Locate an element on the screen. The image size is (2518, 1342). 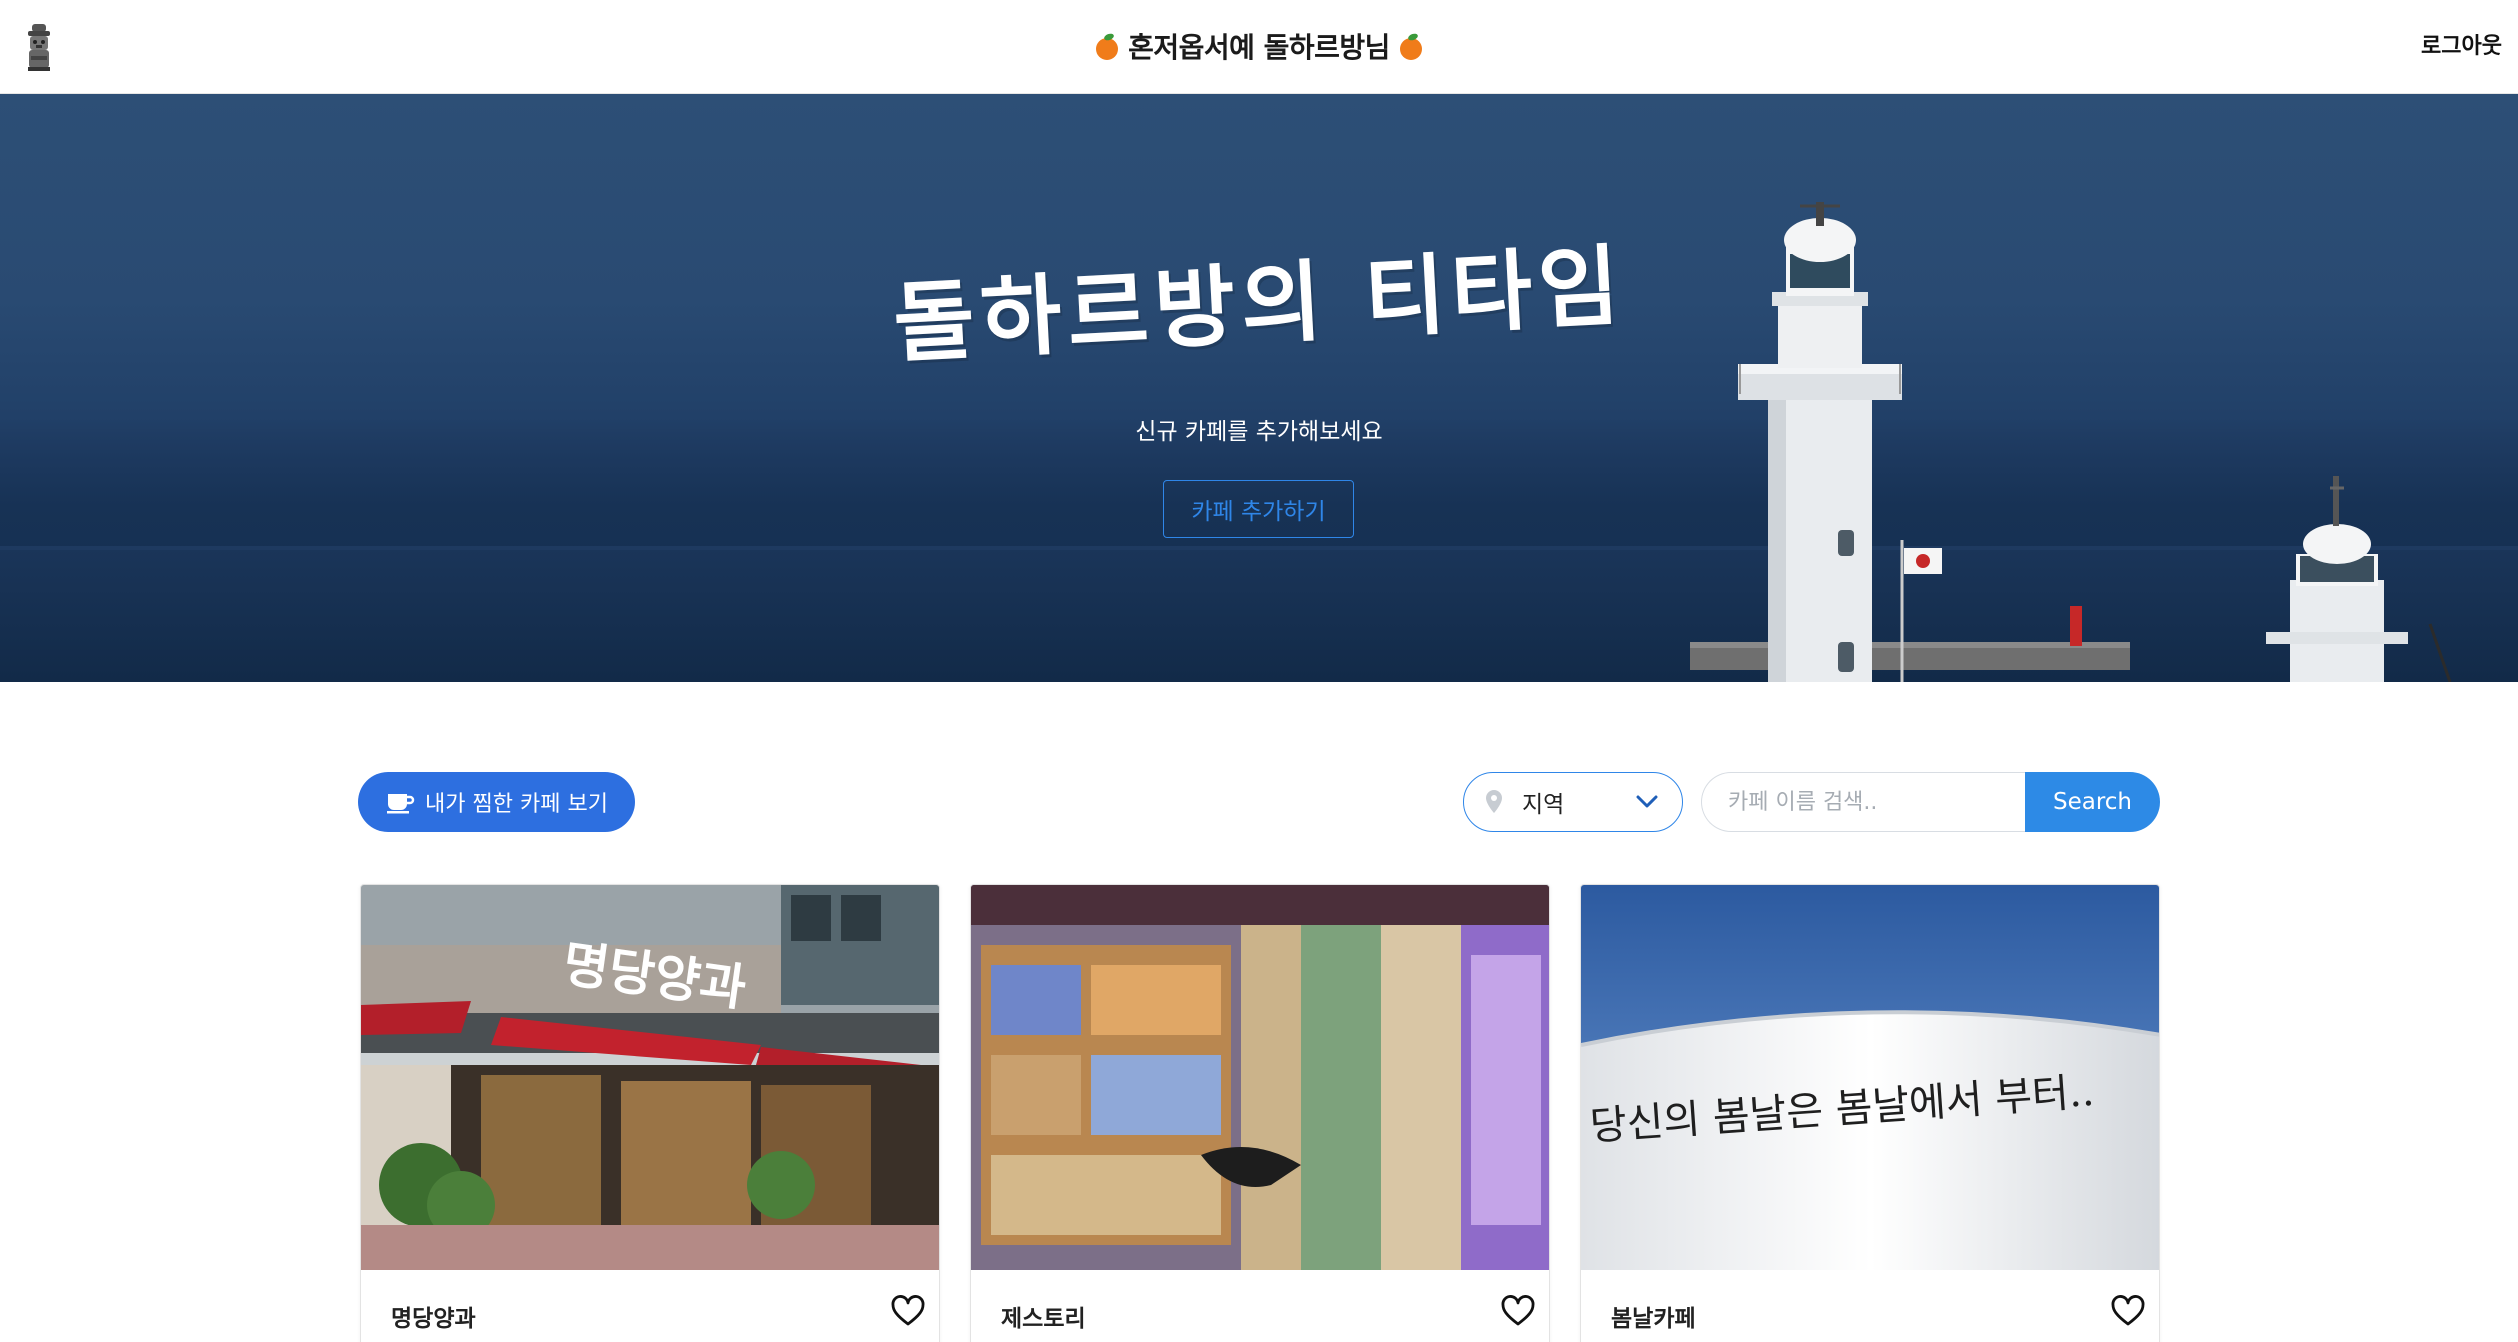
gift-shop-photo is located at coordinates (1260, 1077).